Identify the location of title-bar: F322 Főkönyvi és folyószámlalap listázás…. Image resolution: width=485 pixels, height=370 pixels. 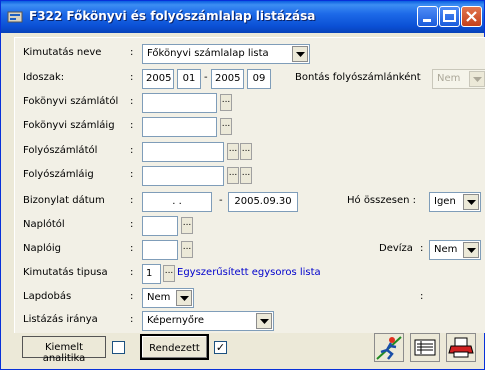
(242, 17).